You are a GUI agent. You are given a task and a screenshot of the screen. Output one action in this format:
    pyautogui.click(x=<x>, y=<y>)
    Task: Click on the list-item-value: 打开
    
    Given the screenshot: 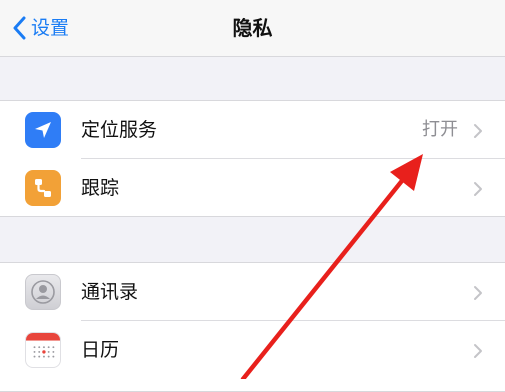 What is the action you would take?
    pyautogui.click(x=440, y=129)
    